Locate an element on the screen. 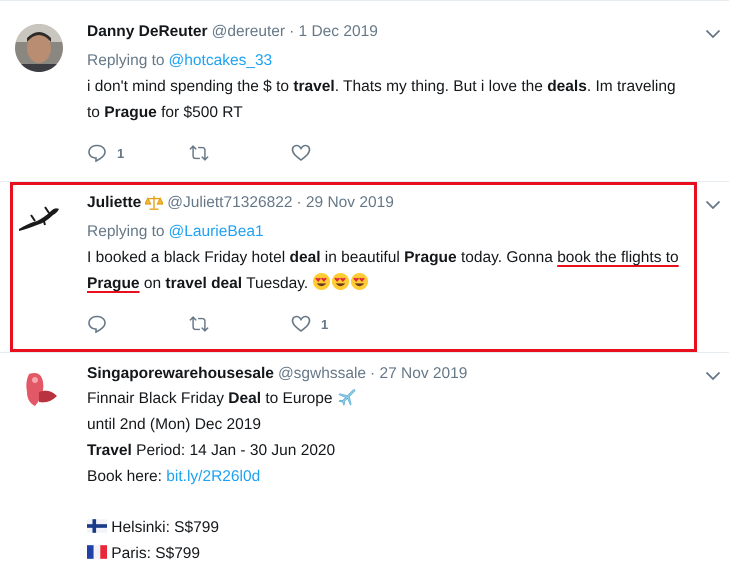 The image size is (729, 569). user-name: Singaporewarehousesale is located at coordinates (180, 374).